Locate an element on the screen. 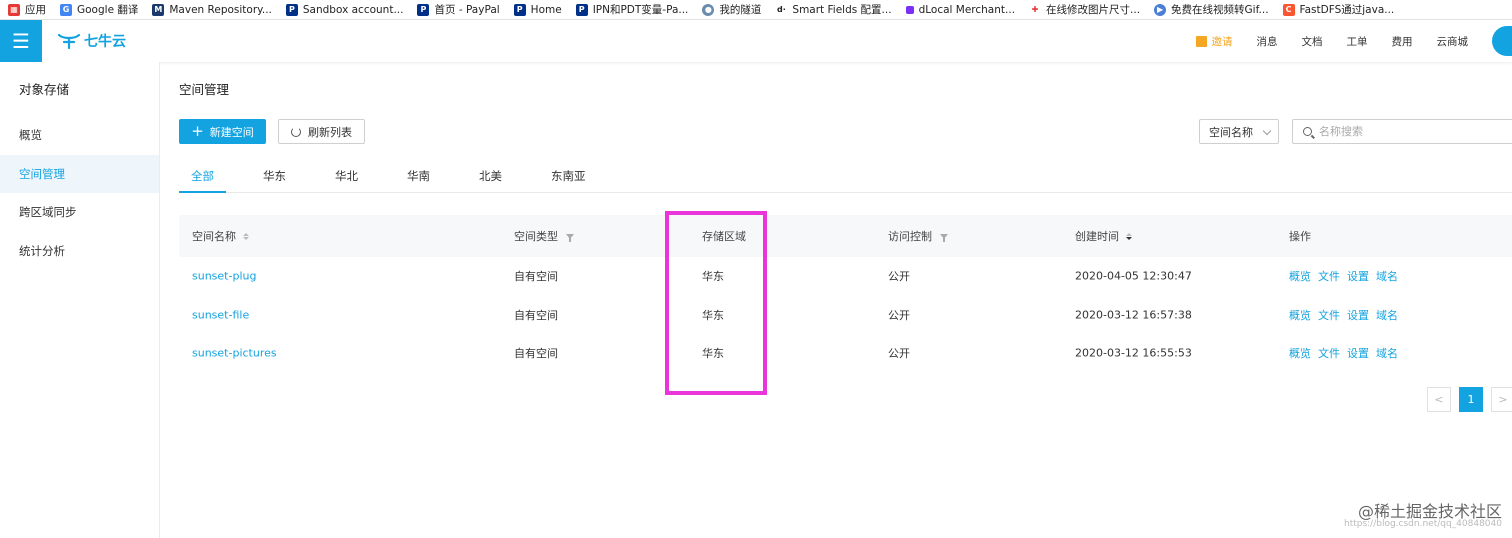 The height and width of the screenshot is (538, 1512). page-title: 空间管理 is located at coordinates (204, 89).